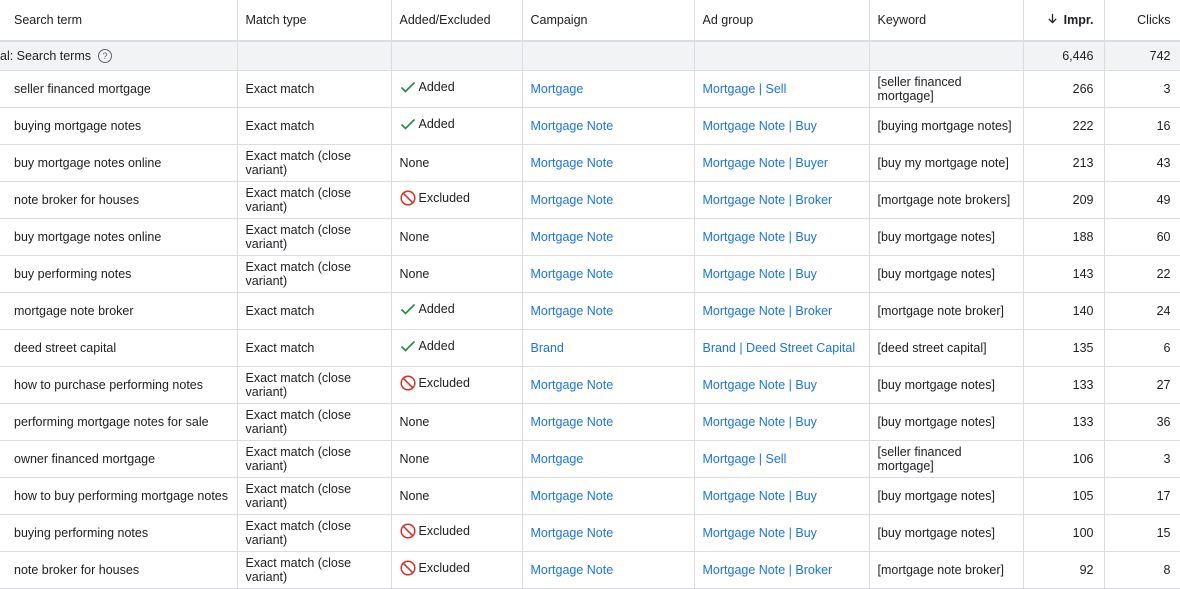 The width and height of the screenshot is (1180, 589). Describe the element at coordinates (314, 126) in the screenshot. I see `match-type-cell: Exact match` at that location.